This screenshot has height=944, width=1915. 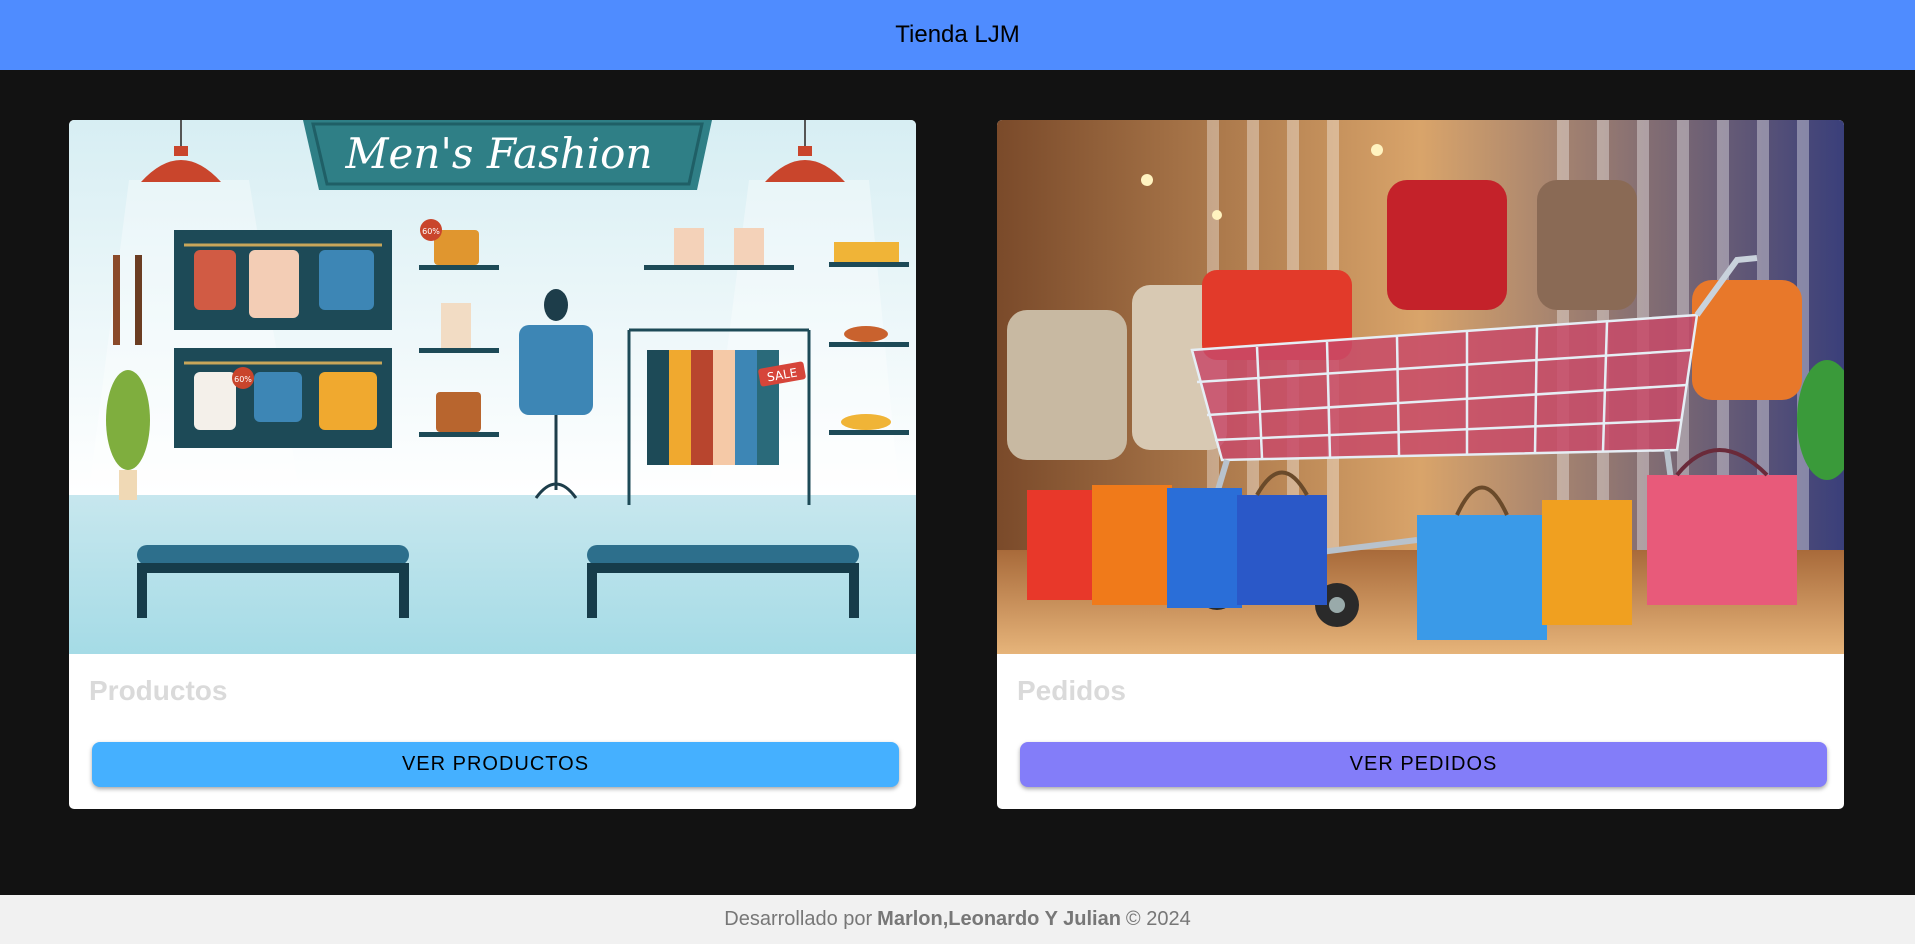 I want to click on badge-text-2: 60%, so click(x=243, y=379).